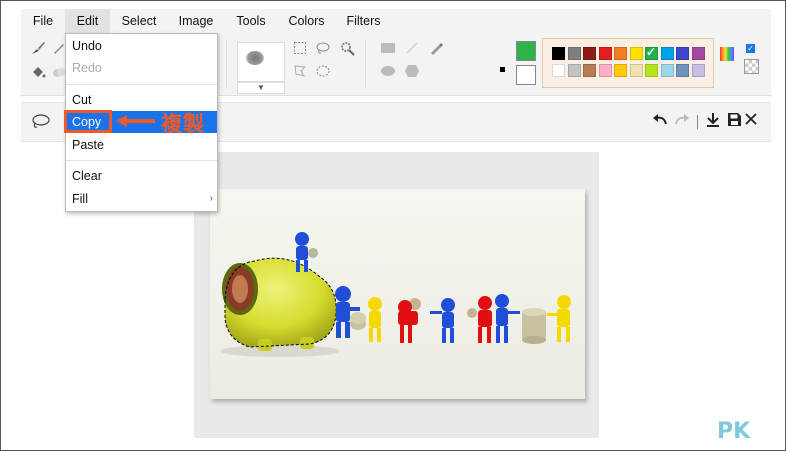 The image size is (786, 451). Describe the element at coordinates (388, 49) in the screenshot. I see `rectangle-shape-icon` at that location.